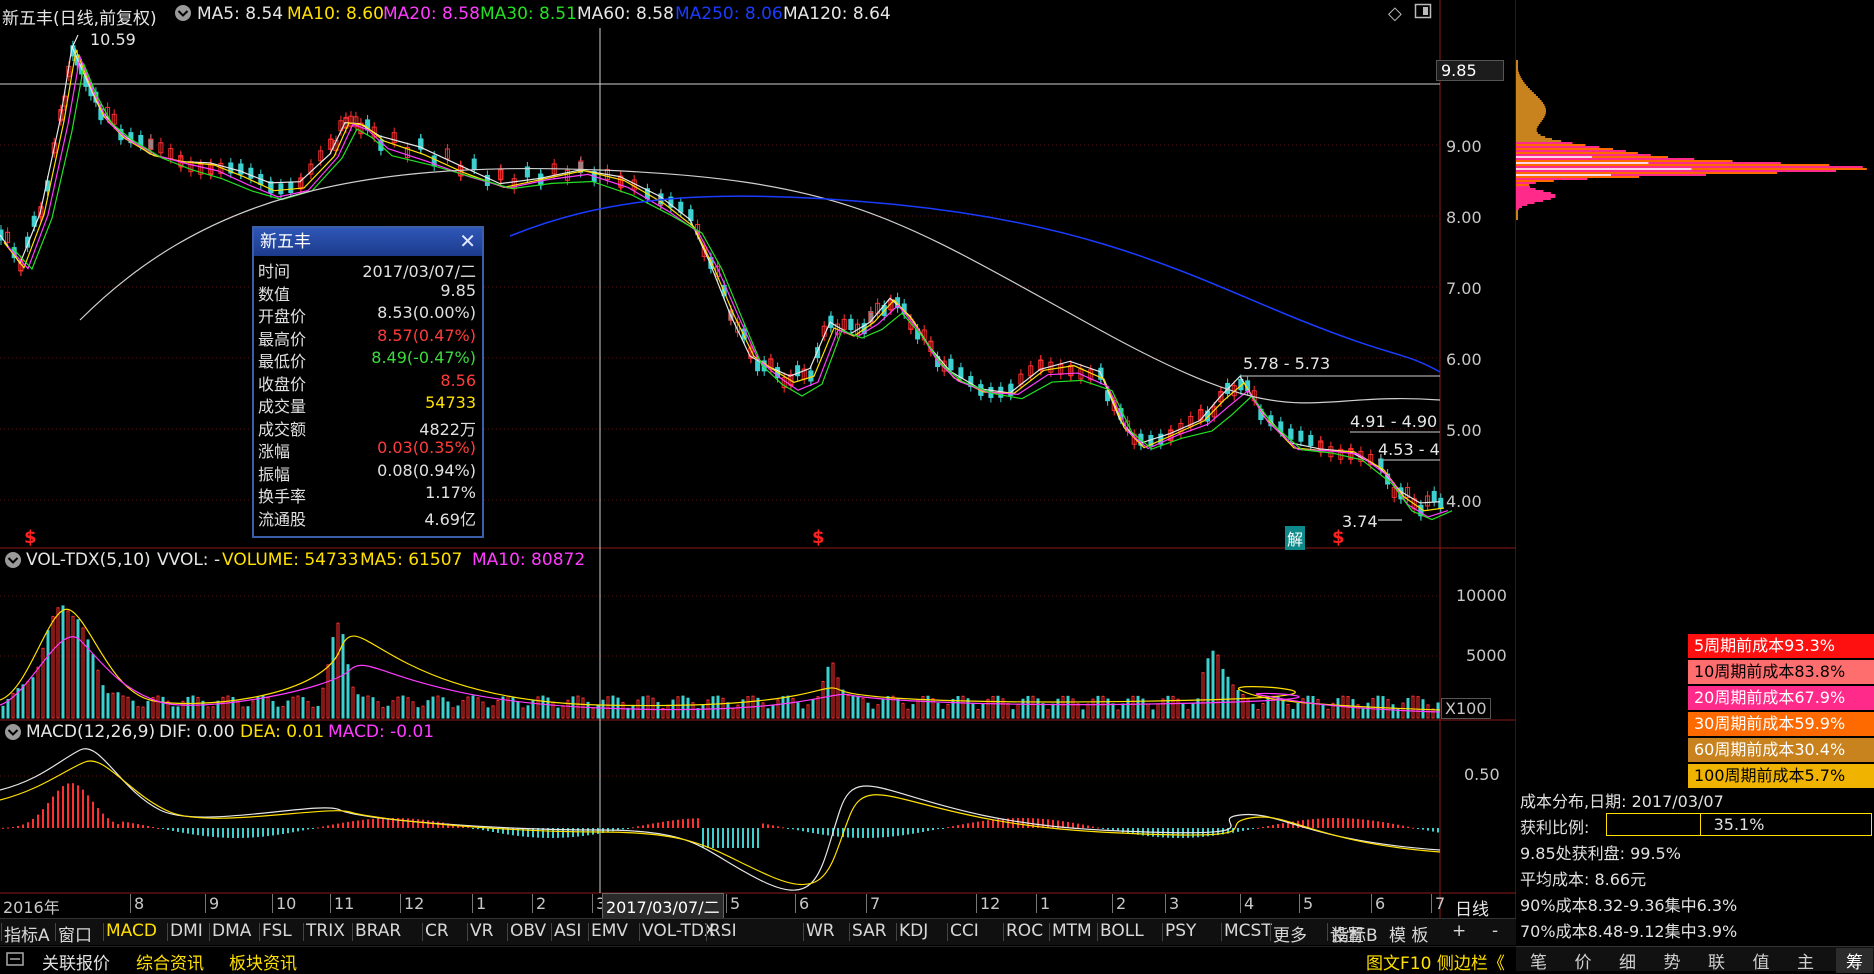  I want to click on side-tab: 联, so click(1716, 960).